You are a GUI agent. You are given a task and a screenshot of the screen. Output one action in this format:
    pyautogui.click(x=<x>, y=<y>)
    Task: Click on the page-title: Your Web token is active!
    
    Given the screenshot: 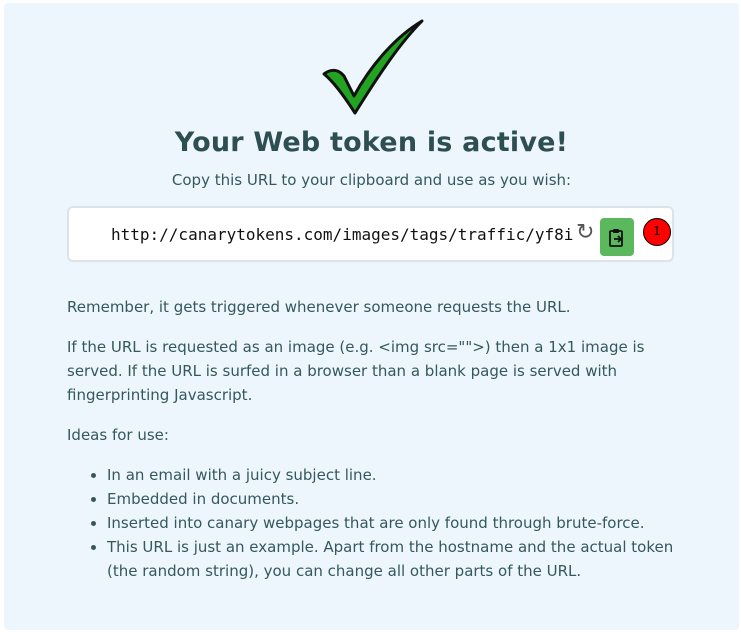 What is the action you would take?
    pyautogui.click(x=371, y=142)
    